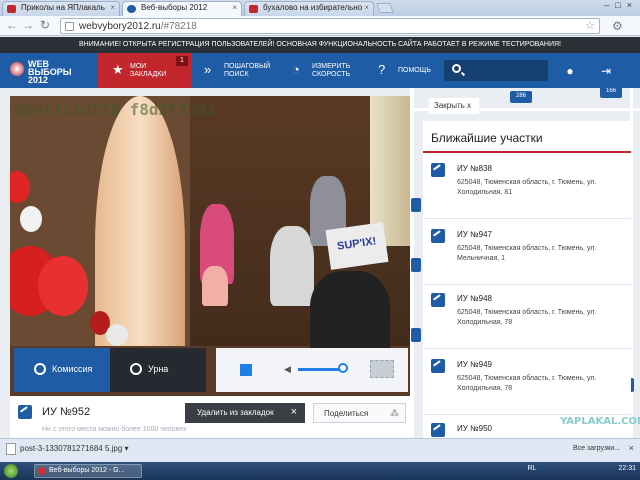 The image size is (640, 480). Describe the element at coordinates (45, 25) in the screenshot. I see `reload-icon: ↻` at that location.